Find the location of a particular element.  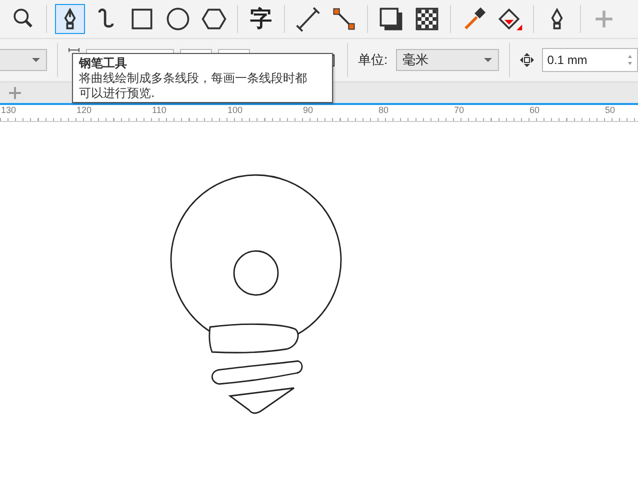

ruler-label: 130 is located at coordinates (9, 111).